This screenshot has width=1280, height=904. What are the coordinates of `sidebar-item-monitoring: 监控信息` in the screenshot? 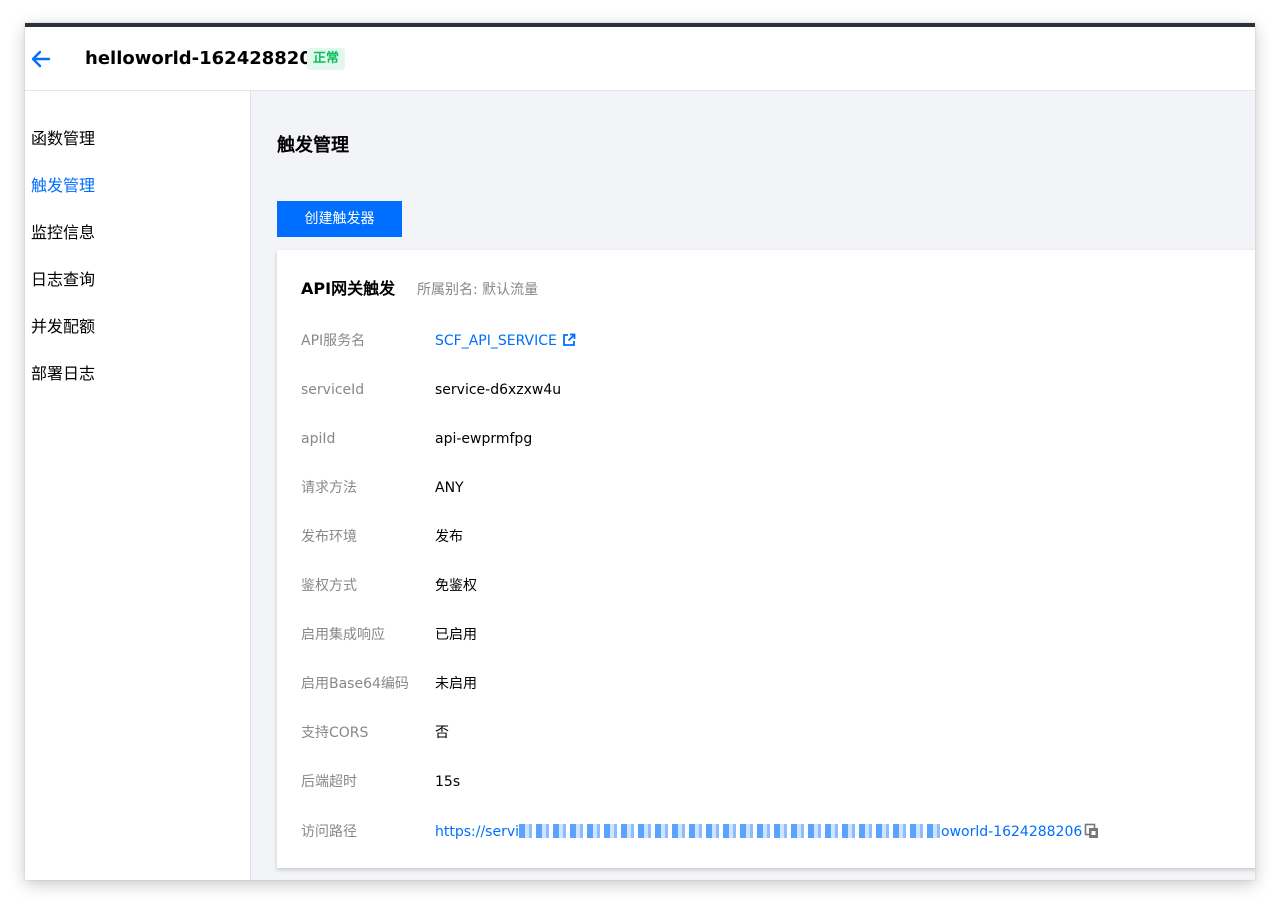 It's located at (63, 233).